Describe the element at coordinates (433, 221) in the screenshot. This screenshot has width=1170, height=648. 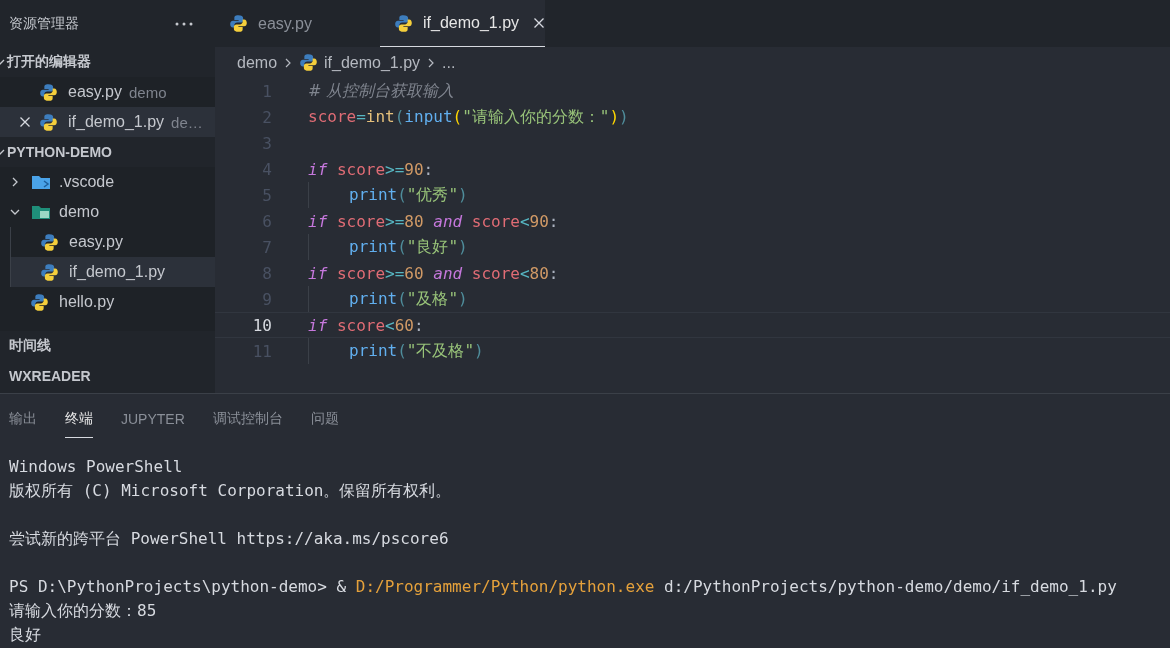
I see `code-line: if score>=80 and score<90:` at that location.